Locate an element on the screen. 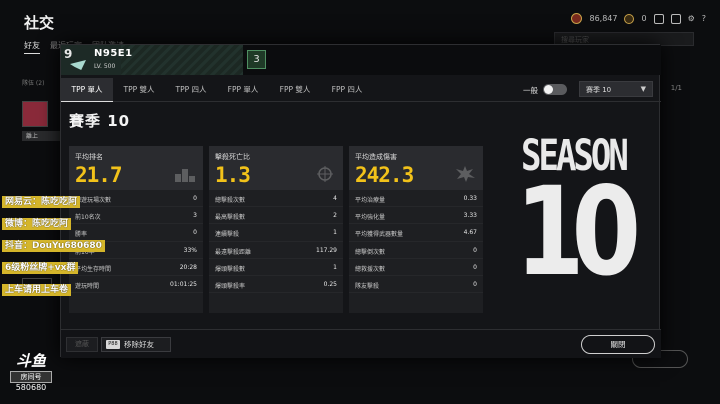 This screenshot has height=404, width=720. stat-row: 隊友擊殺 0 is located at coordinates (416, 285).